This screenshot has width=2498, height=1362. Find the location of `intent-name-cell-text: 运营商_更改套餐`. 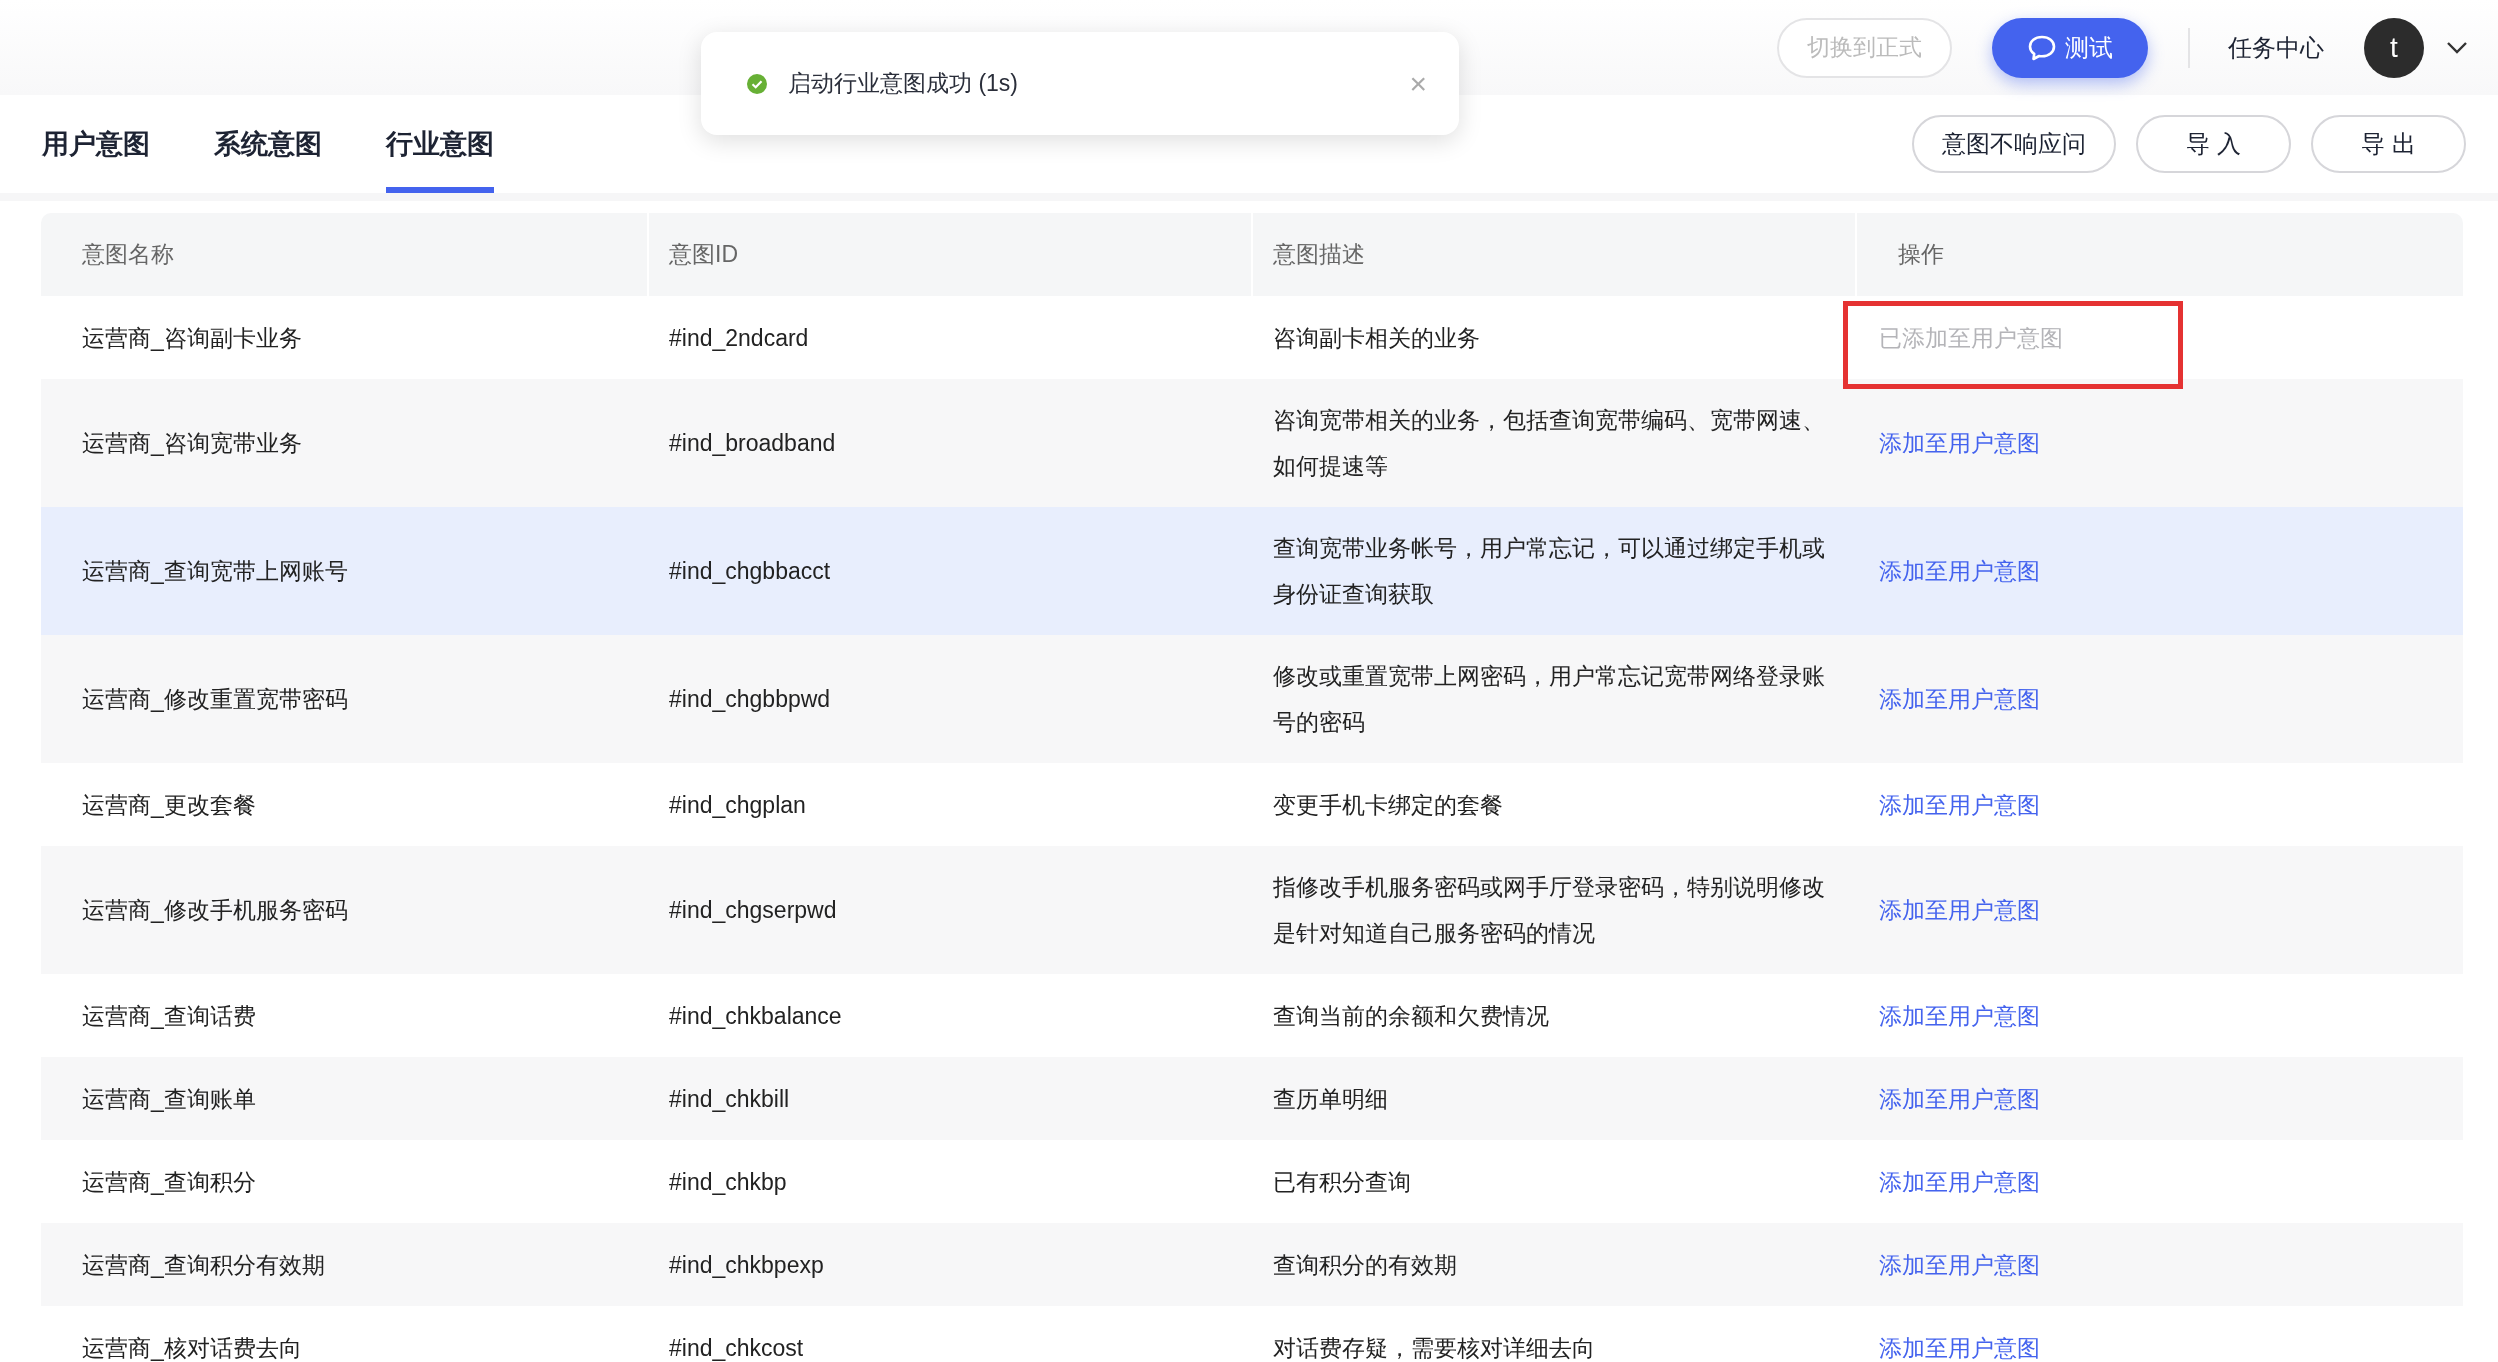

intent-name-cell-text: 运营商_更改套餐 is located at coordinates (169, 805).